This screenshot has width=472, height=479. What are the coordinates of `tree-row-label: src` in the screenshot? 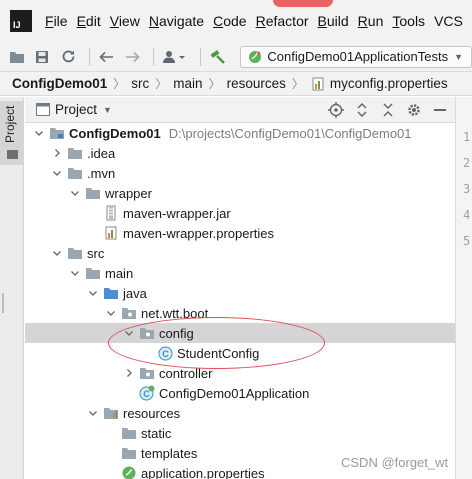 It's located at (96, 253).